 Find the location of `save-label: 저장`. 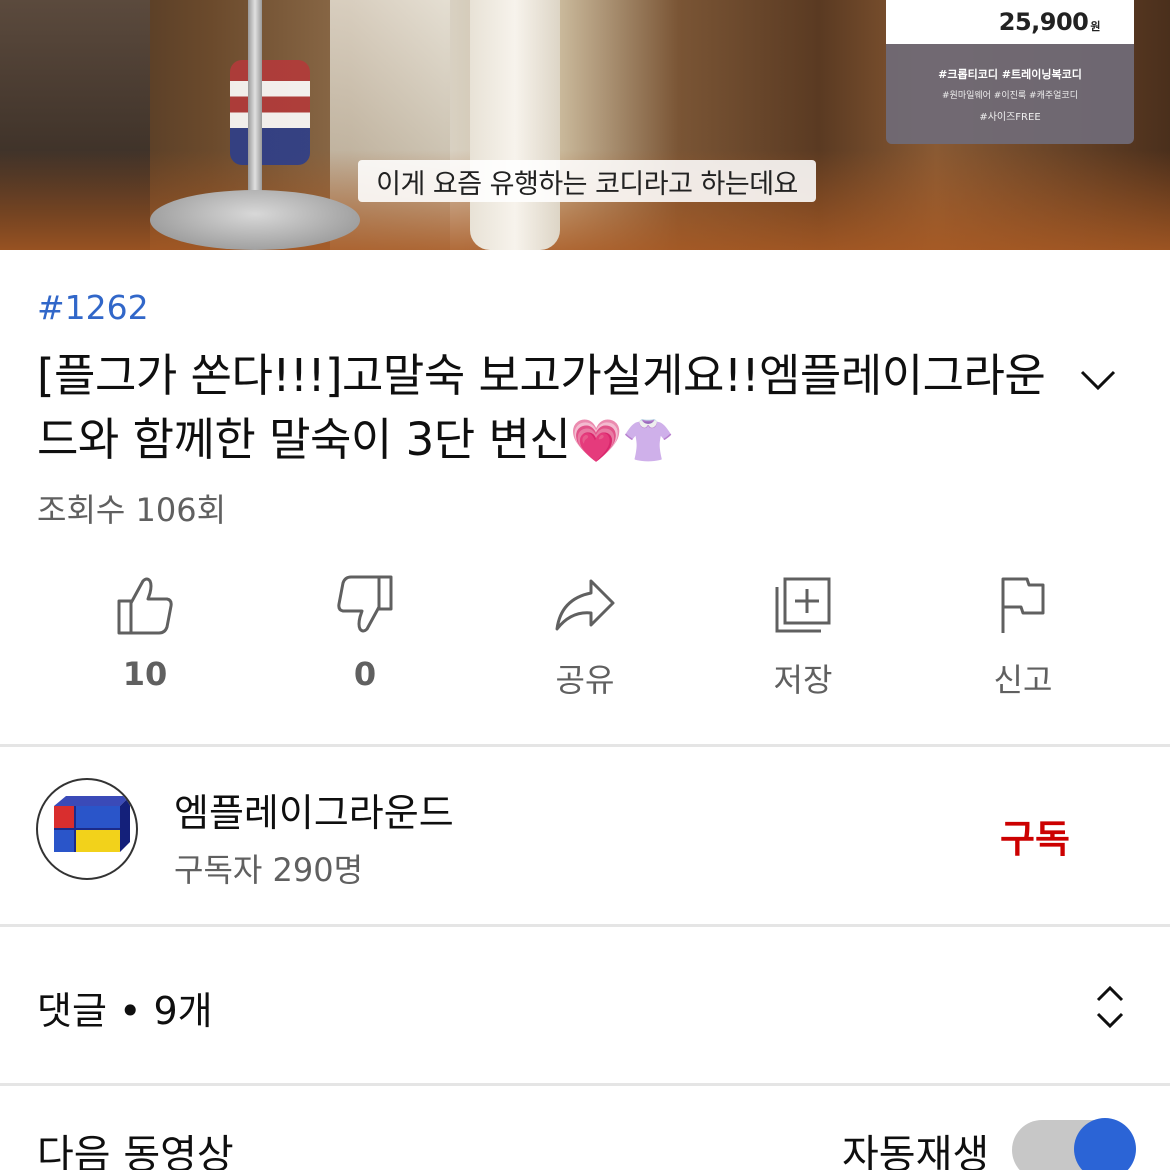

save-label: 저장 is located at coordinates (803, 680).